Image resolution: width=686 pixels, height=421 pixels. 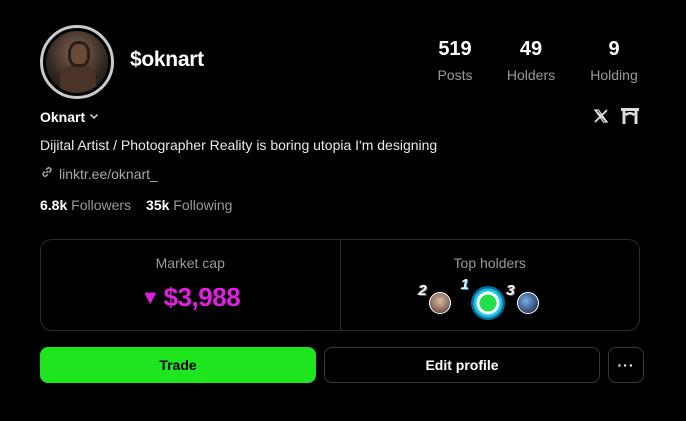 What do you see at coordinates (601, 116) in the screenshot?
I see `x-icon` at bounding box center [601, 116].